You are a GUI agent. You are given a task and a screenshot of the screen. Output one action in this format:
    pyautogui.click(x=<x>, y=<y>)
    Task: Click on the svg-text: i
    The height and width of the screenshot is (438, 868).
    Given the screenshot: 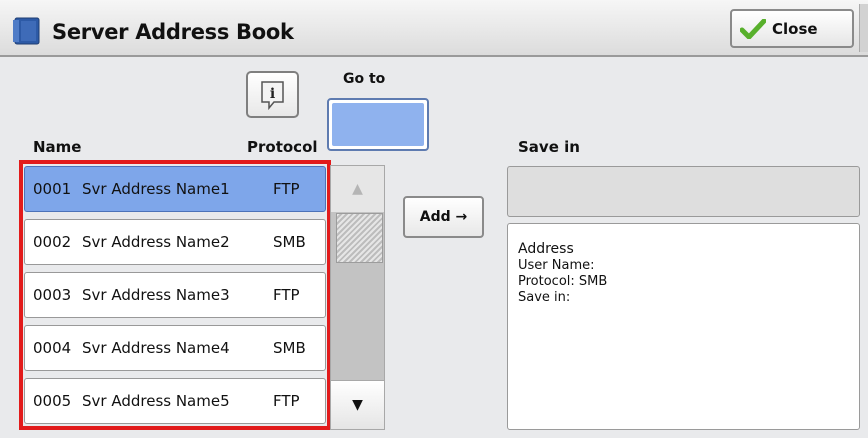 What is the action you would take?
    pyautogui.click(x=272, y=94)
    